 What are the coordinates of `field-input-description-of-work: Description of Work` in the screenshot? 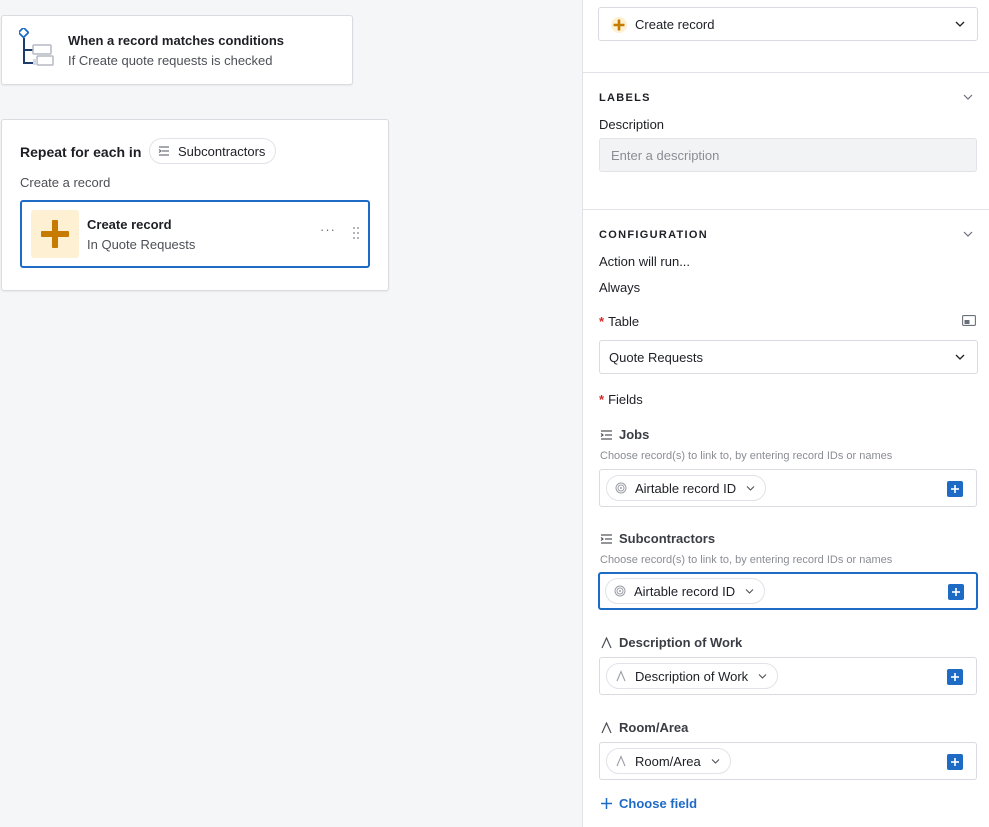 It's located at (788, 676).